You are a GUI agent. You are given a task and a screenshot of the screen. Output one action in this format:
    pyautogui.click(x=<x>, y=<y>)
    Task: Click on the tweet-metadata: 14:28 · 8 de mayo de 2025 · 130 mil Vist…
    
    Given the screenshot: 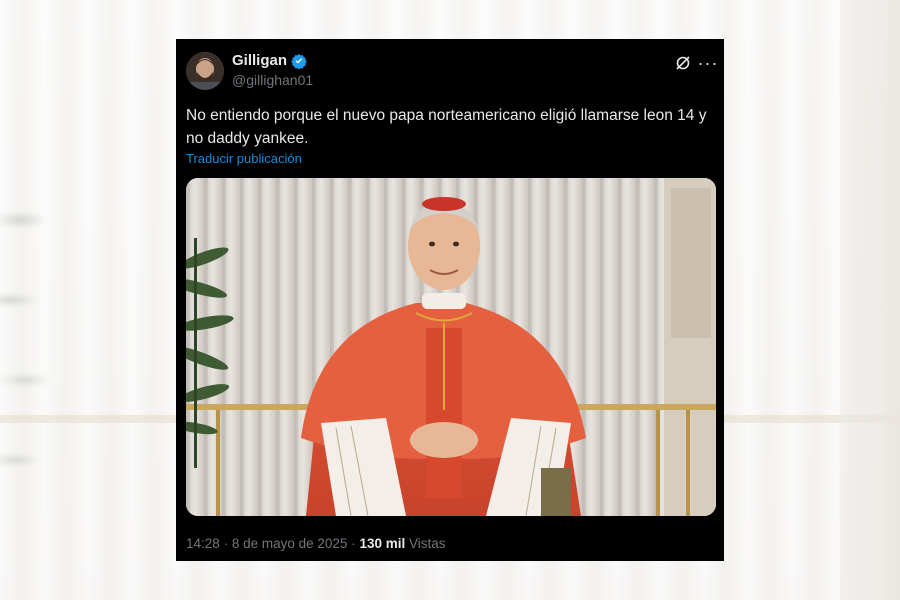 What is the action you would take?
    pyautogui.click(x=316, y=543)
    